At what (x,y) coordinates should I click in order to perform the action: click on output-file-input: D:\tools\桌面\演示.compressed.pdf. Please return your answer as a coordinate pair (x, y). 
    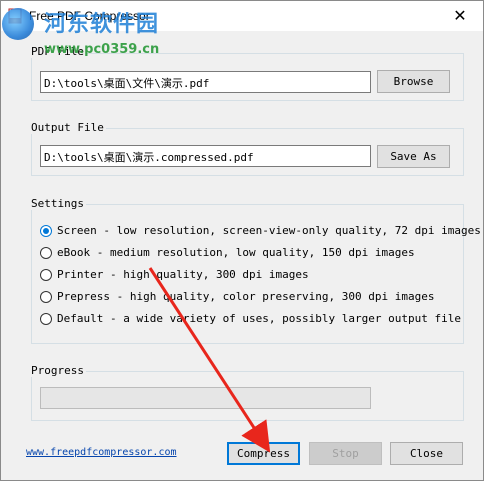
    Looking at the image, I should click on (205, 156).